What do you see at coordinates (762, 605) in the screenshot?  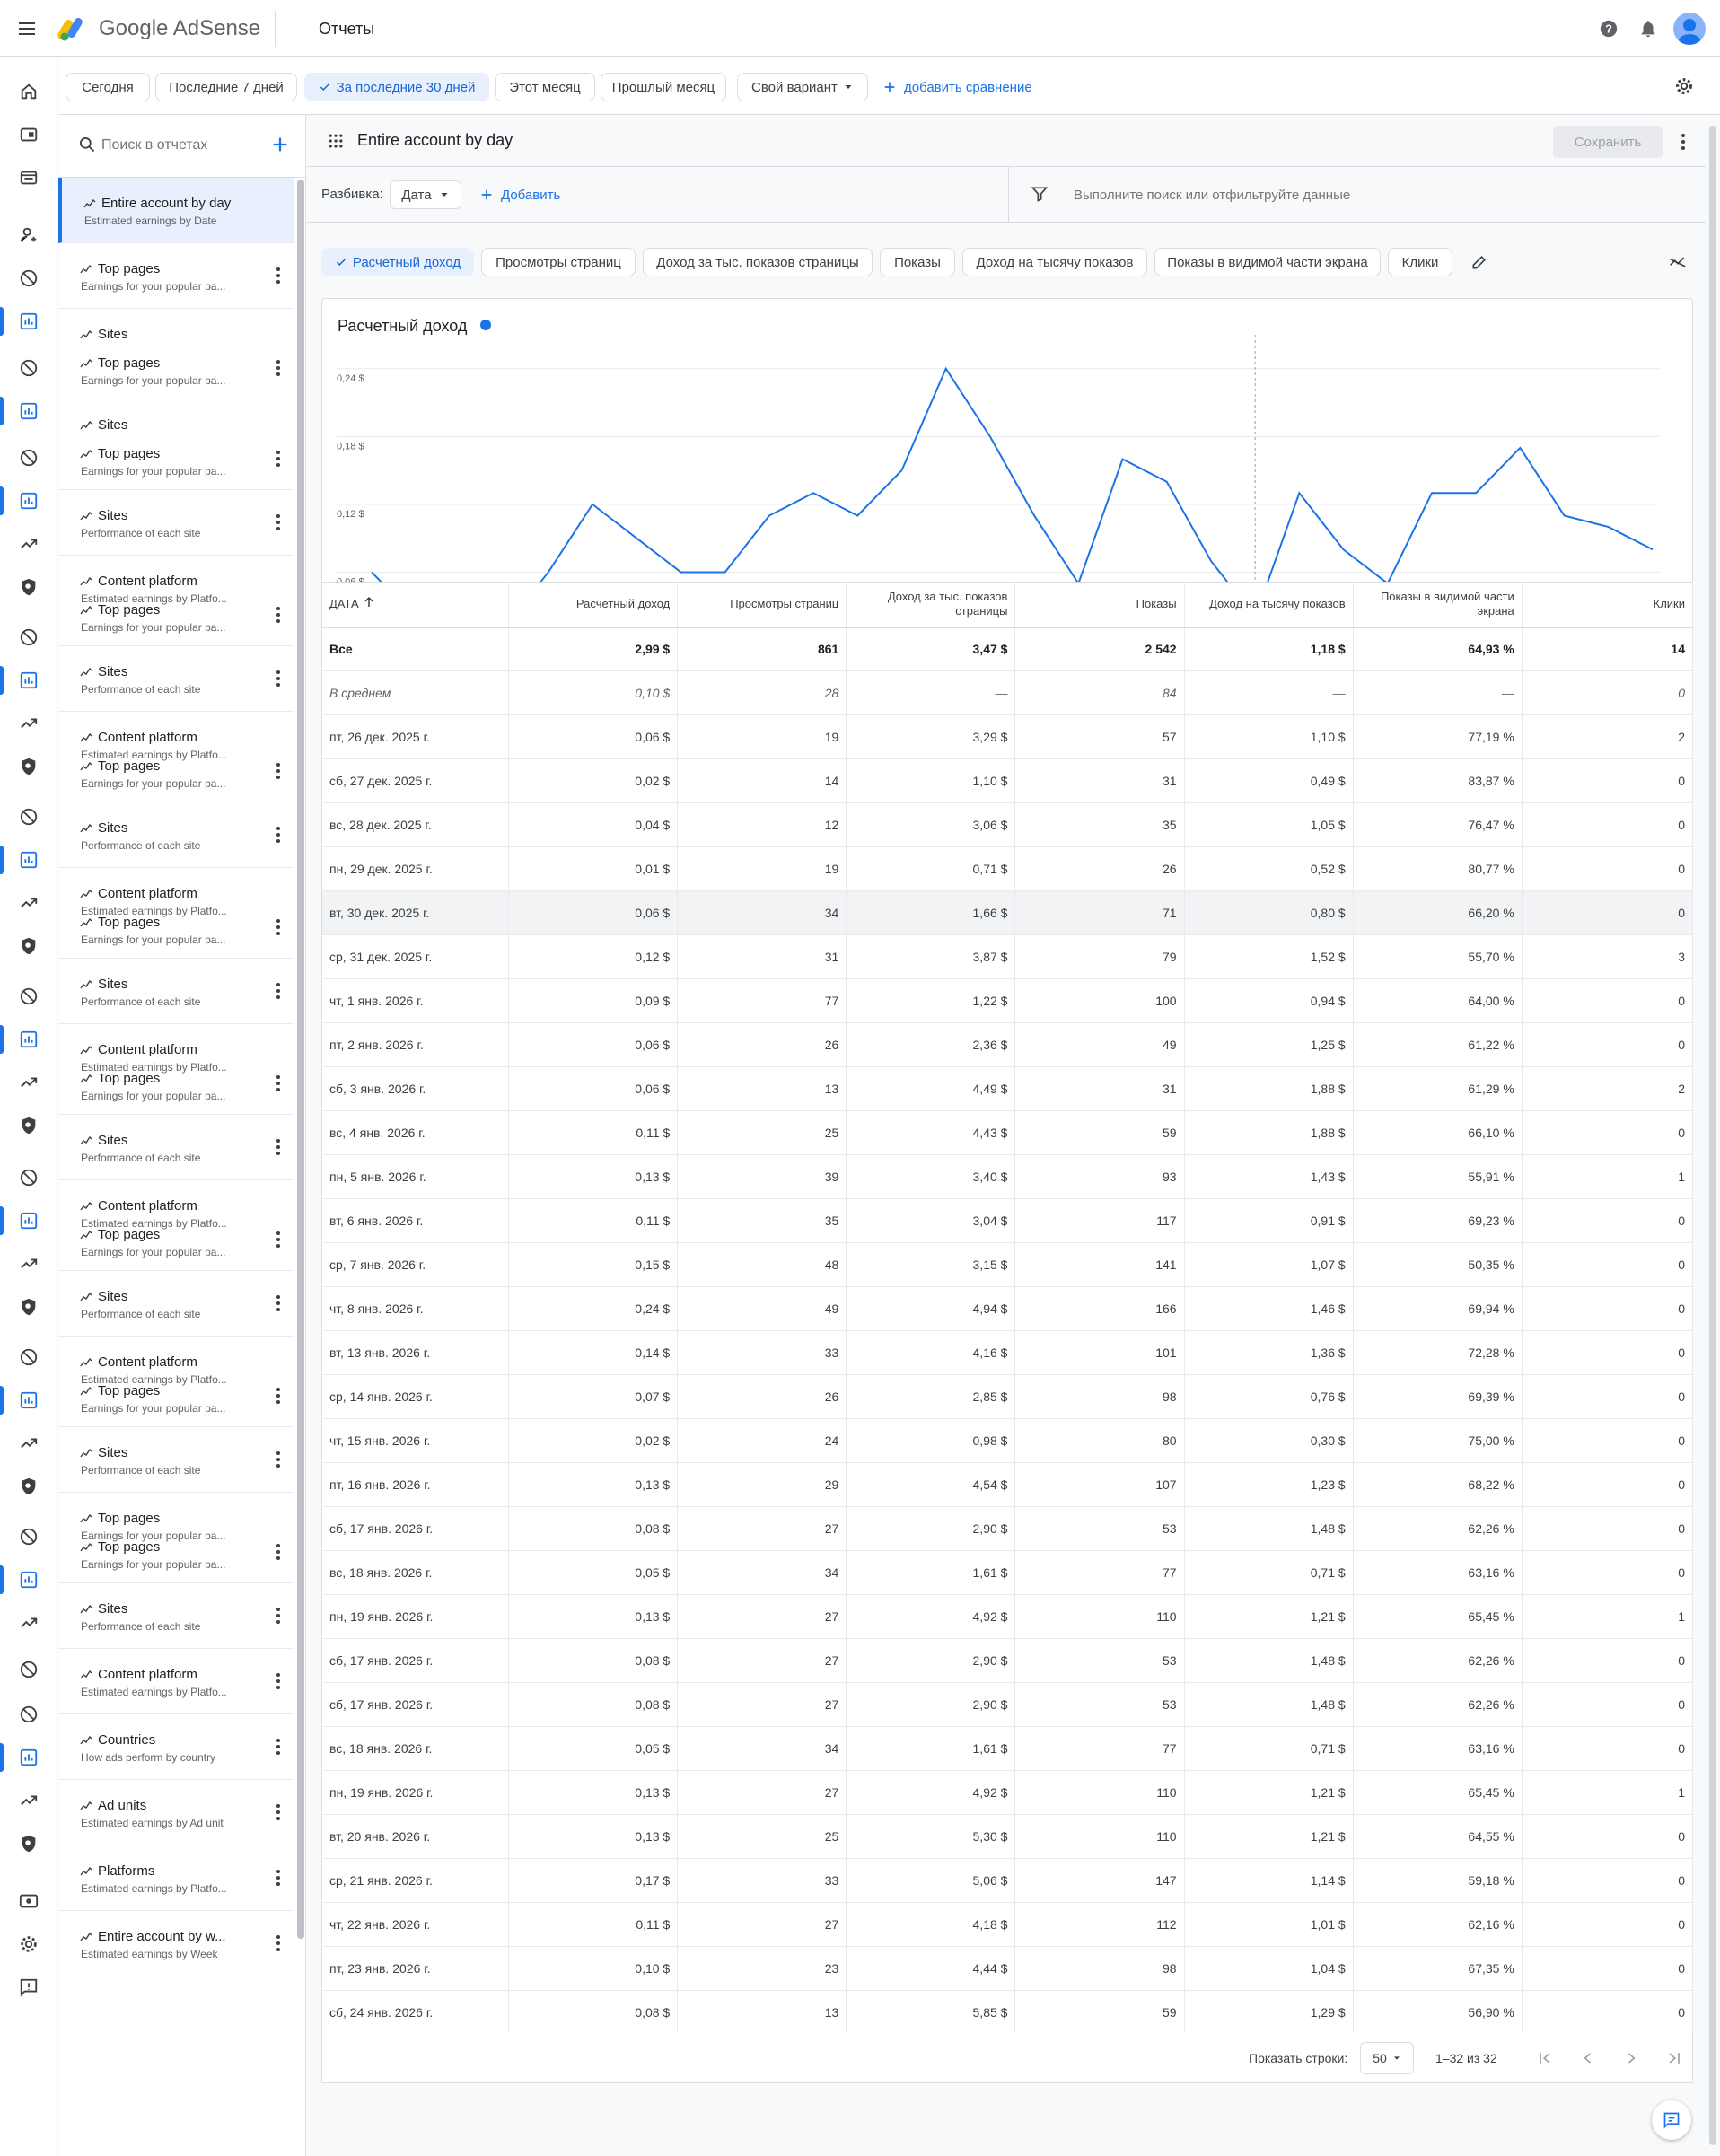 I see `column-header: Просмотры страниц` at bounding box center [762, 605].